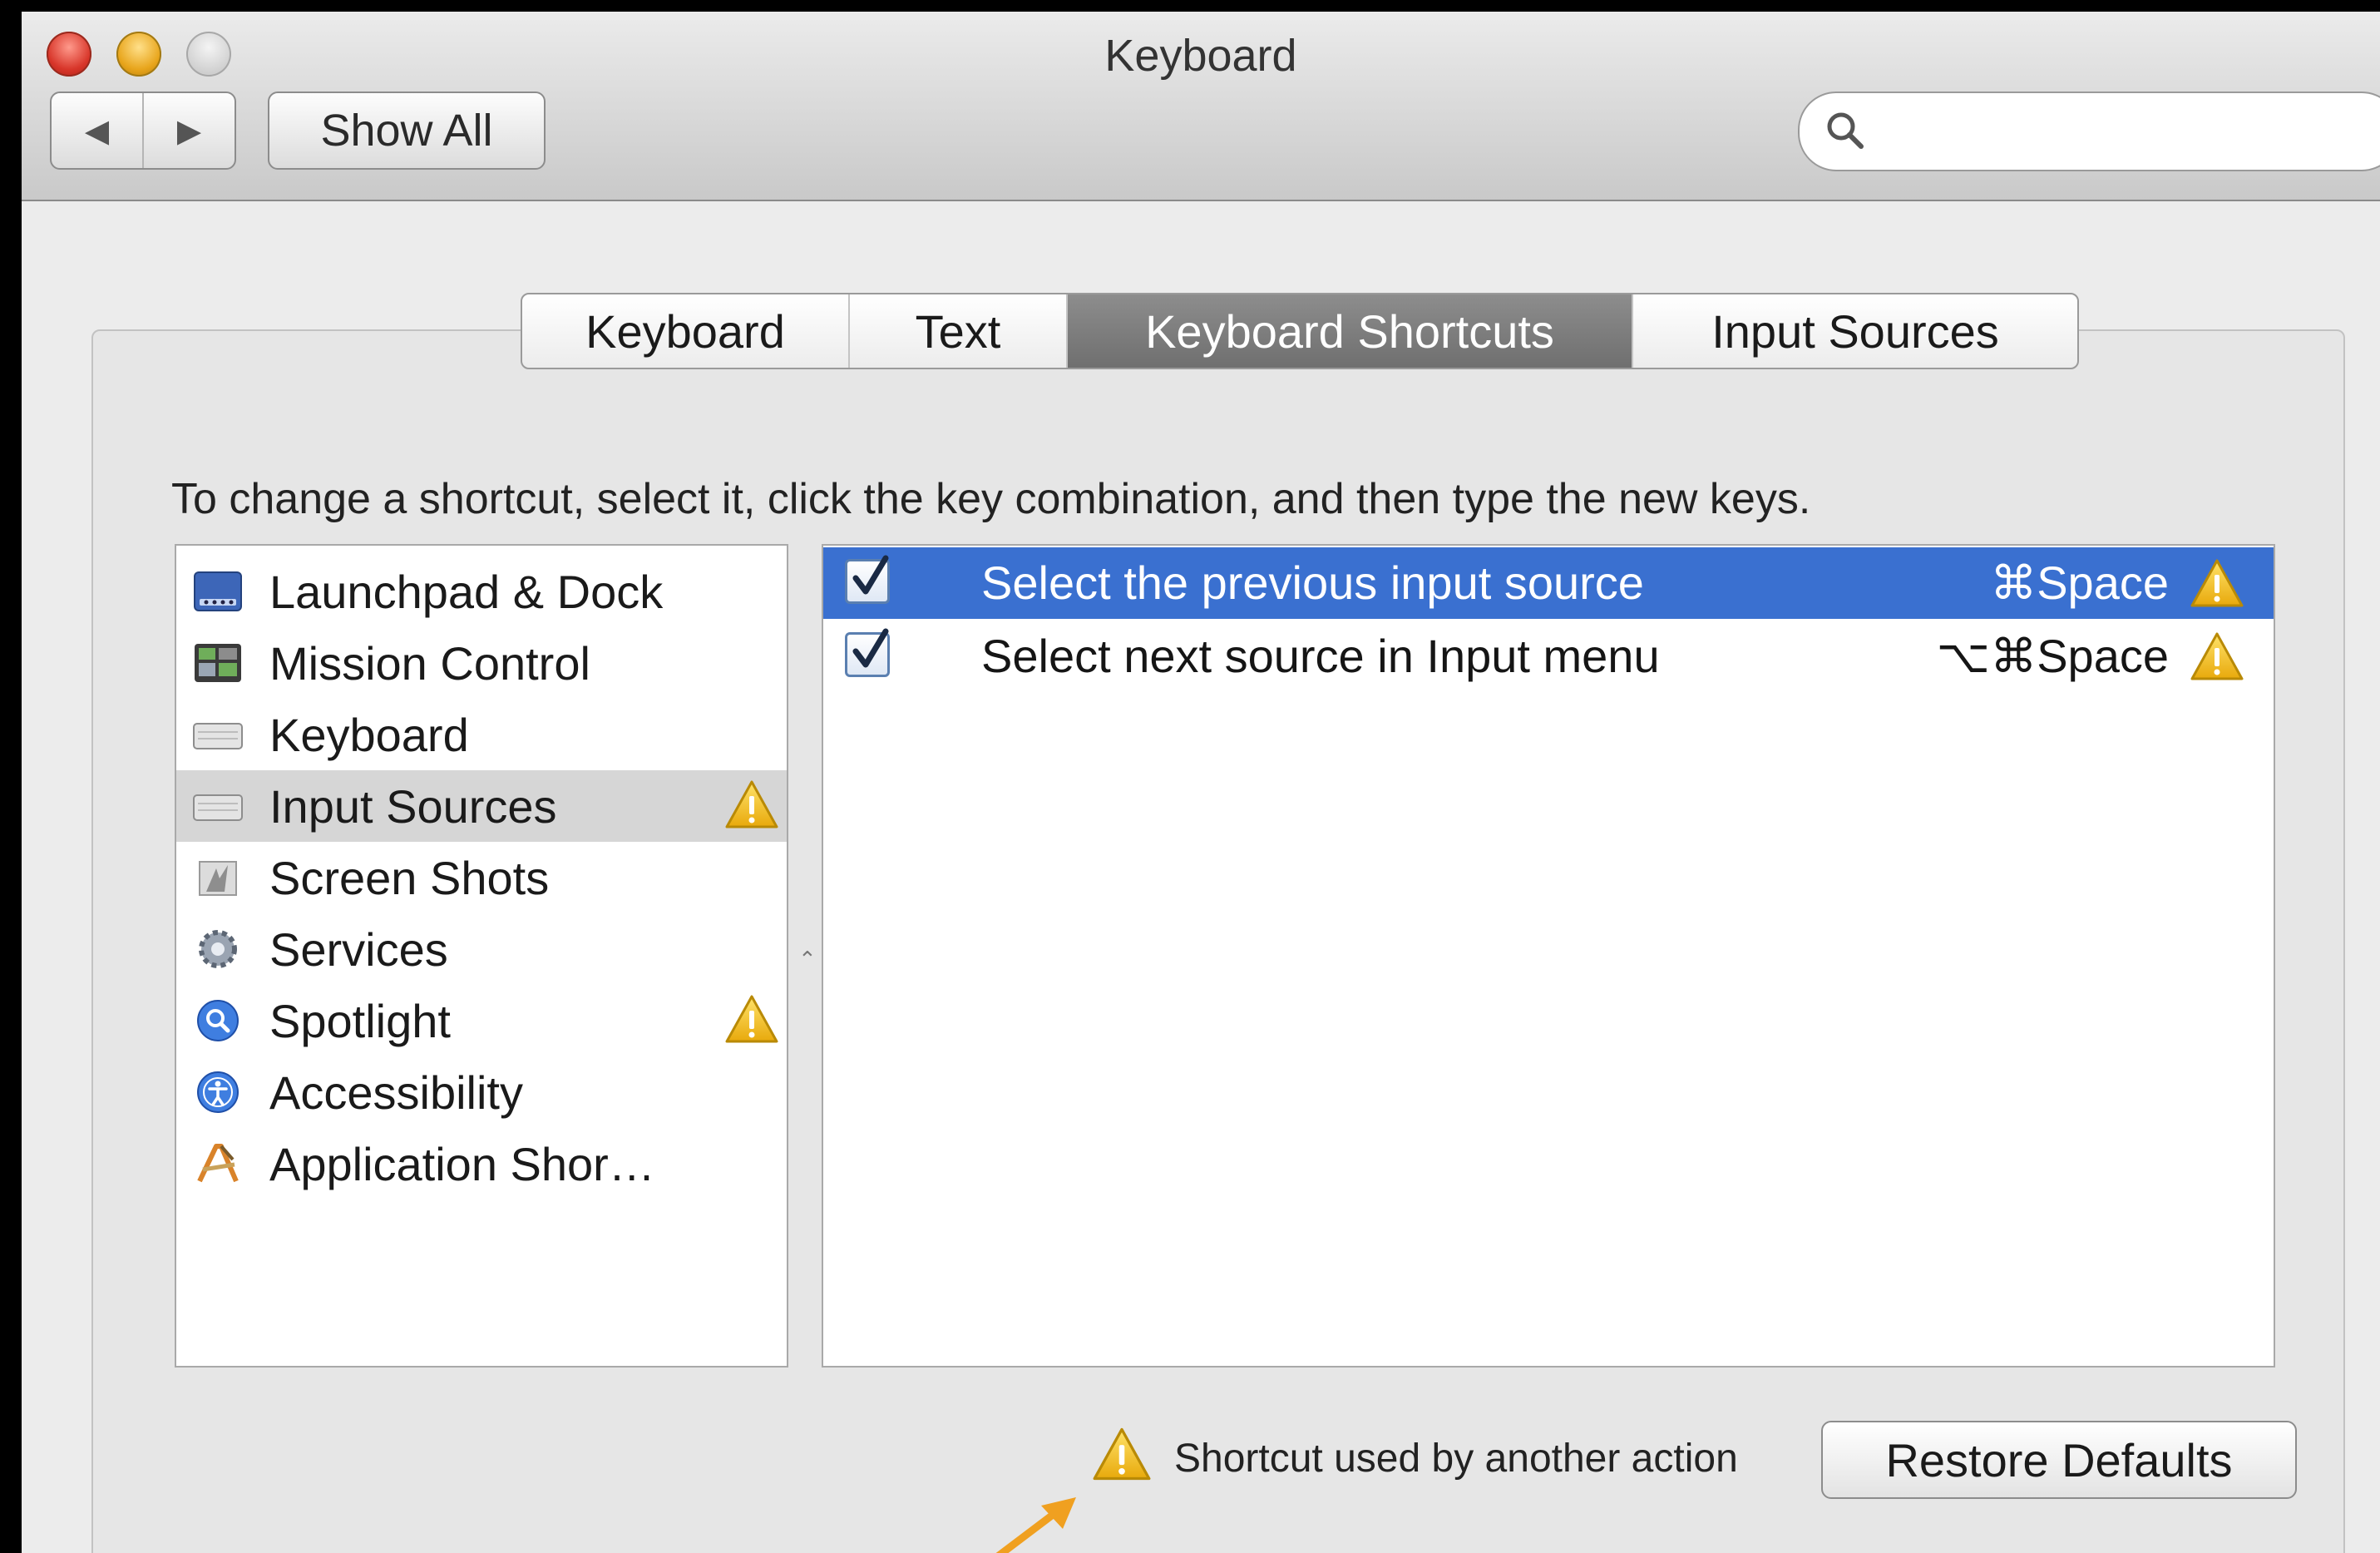  I want to click on tab-input-sources: Input Sources, so click(1854, 331).